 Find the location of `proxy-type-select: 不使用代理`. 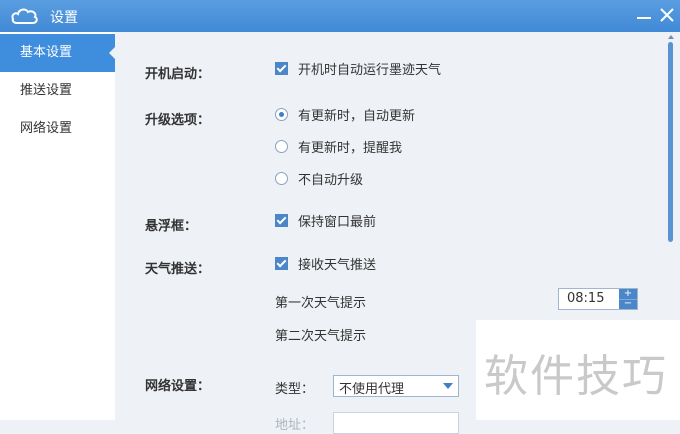

proxy-type-select: 不使用代理 is located at coordinates (396, 386).